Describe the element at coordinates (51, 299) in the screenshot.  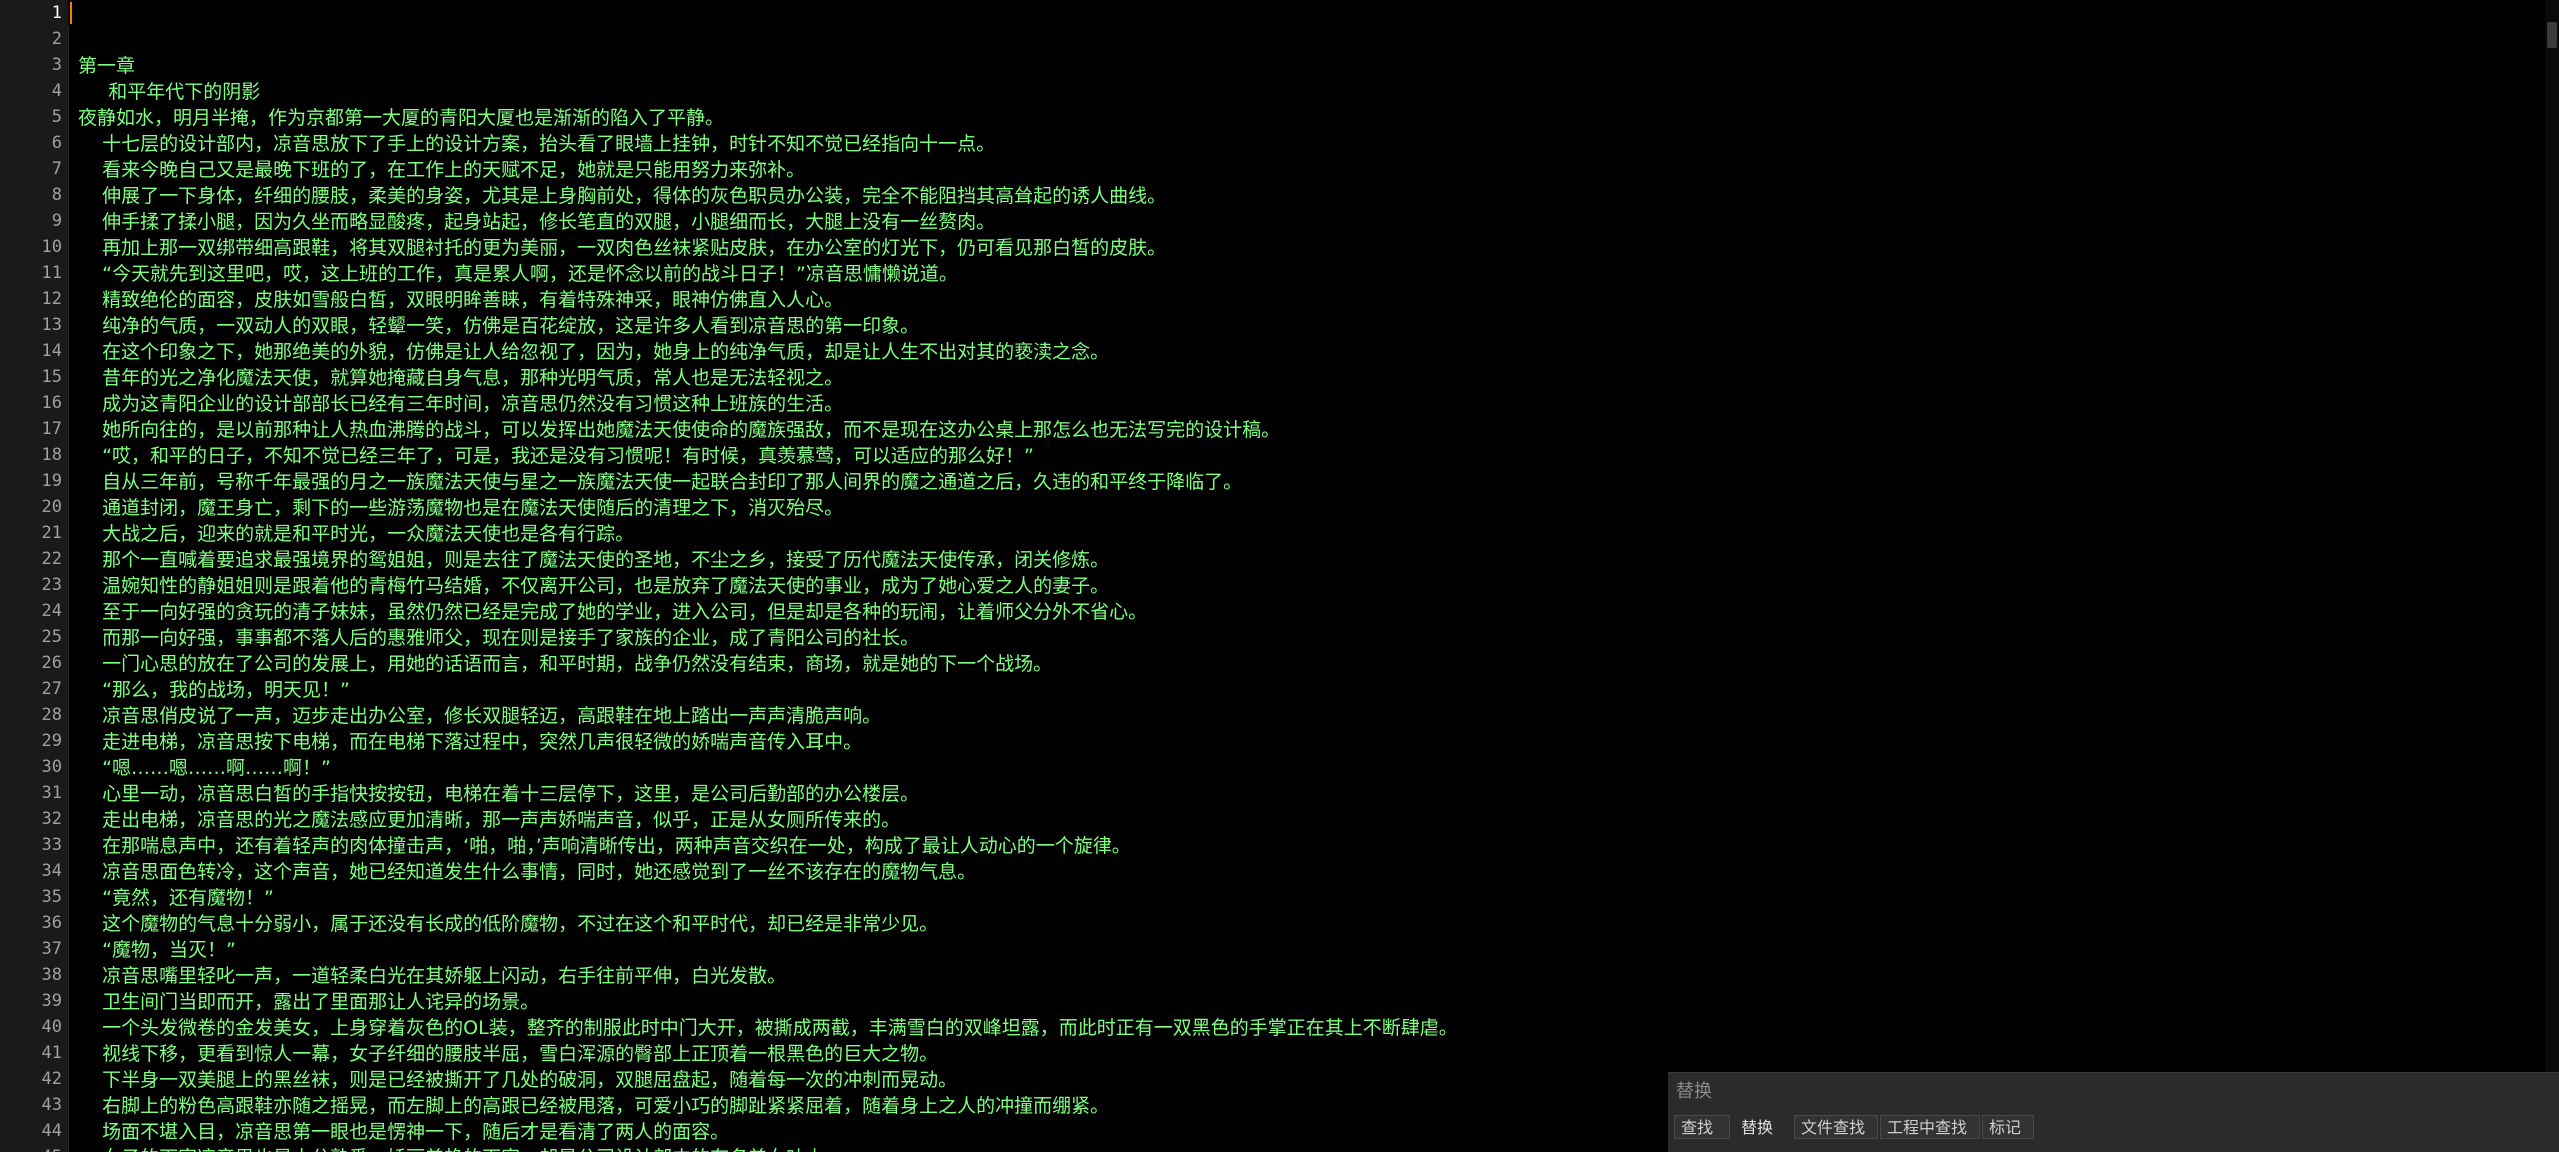
I see `line-number: 12` at that location.